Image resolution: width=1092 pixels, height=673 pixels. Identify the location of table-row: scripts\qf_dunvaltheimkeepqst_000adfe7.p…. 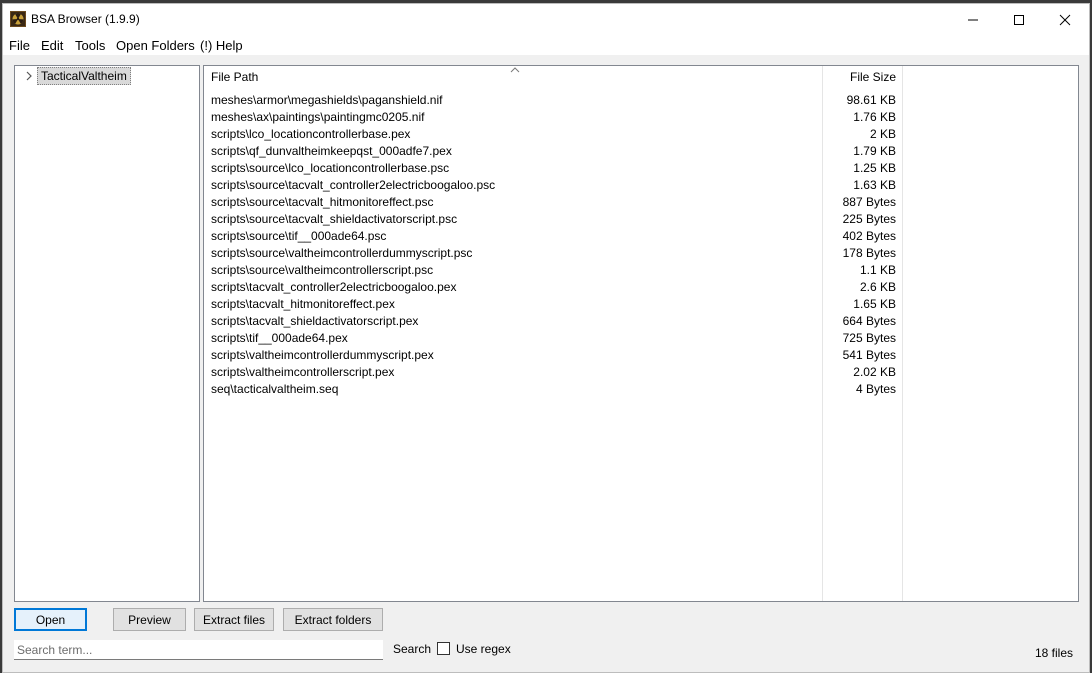
(553, 150).